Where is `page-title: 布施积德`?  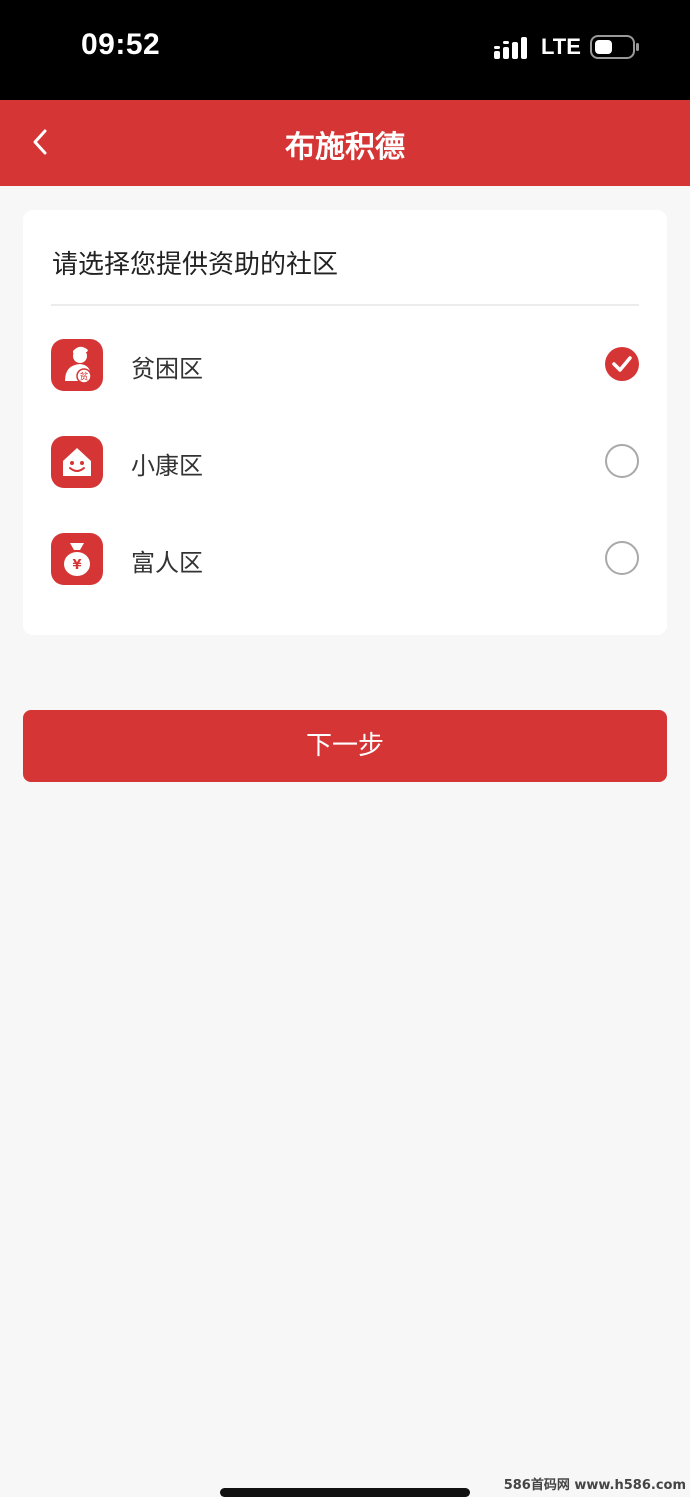 page-title: 布施积德 is located at coordinates (345, 147).